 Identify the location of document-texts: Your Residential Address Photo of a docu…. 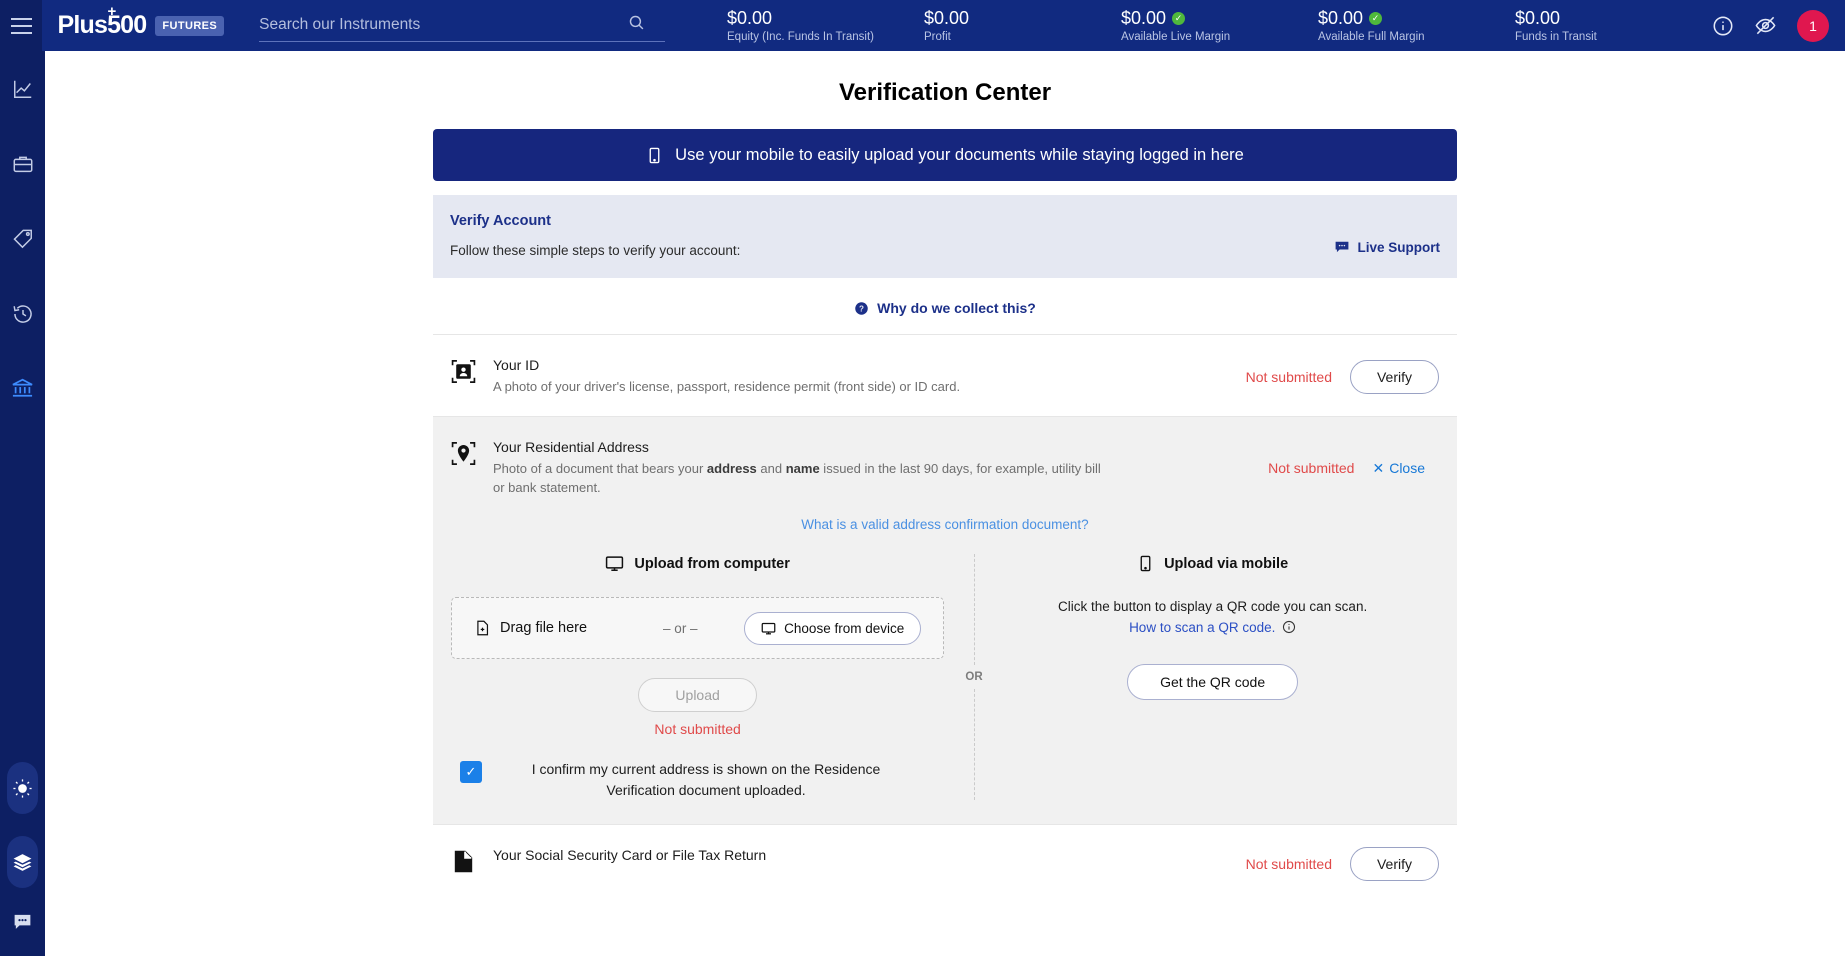
(880, 468).